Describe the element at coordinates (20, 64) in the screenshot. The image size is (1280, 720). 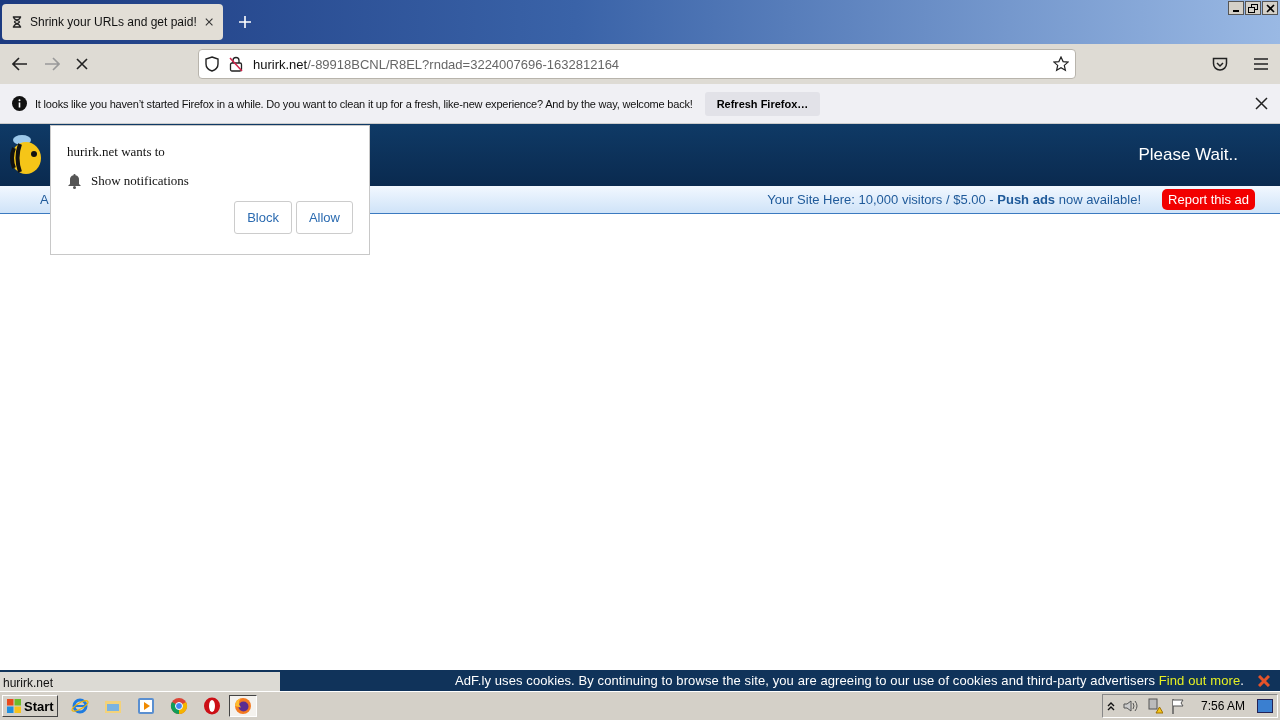
I see `back-icon` at that location.